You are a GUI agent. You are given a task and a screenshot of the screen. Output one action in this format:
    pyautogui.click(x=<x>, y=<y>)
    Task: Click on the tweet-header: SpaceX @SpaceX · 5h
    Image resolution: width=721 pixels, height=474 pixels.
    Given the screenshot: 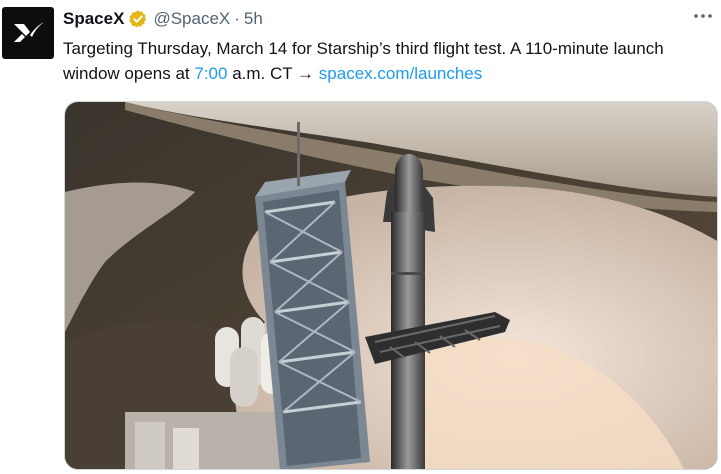 What is the action you would take?
    pyautogui.click(x=163, y=19)
    